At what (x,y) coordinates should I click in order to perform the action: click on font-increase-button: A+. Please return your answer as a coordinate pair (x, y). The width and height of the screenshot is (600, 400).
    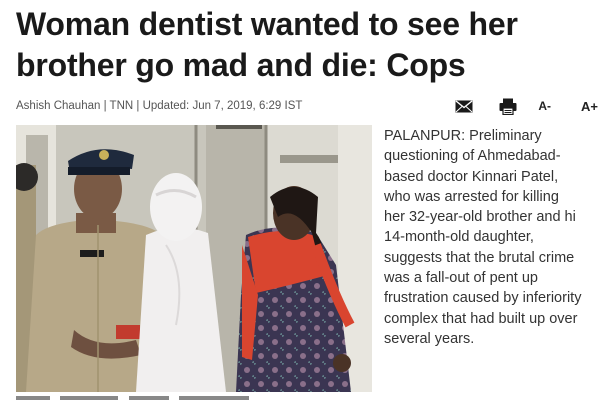
    Looking at the image, I should click on (589, 106).